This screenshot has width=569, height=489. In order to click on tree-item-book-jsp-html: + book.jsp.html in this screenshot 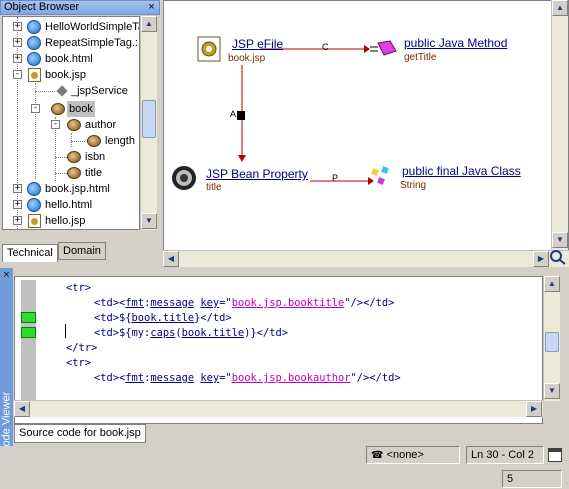, I will do `click(71, 189)`.